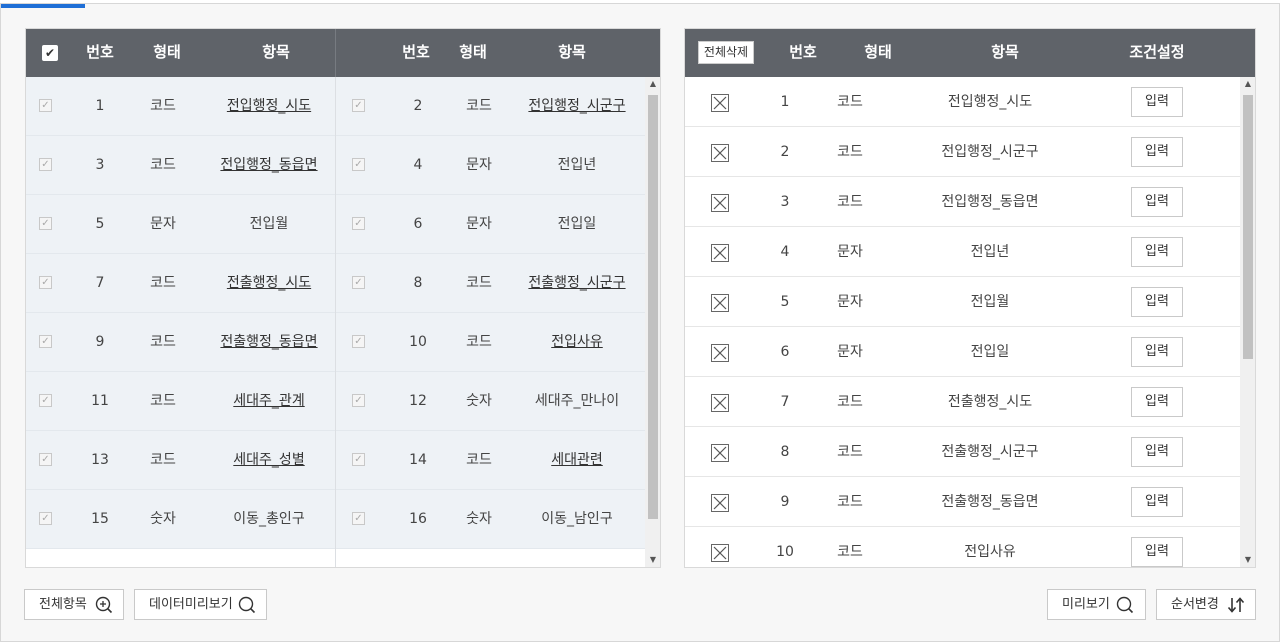 The width and height of the screenshot is (1280, 642). What do you see at coordinates (418, 401) in the screenshot?
I see `row-number: 12` at bounding box center [418, 401].